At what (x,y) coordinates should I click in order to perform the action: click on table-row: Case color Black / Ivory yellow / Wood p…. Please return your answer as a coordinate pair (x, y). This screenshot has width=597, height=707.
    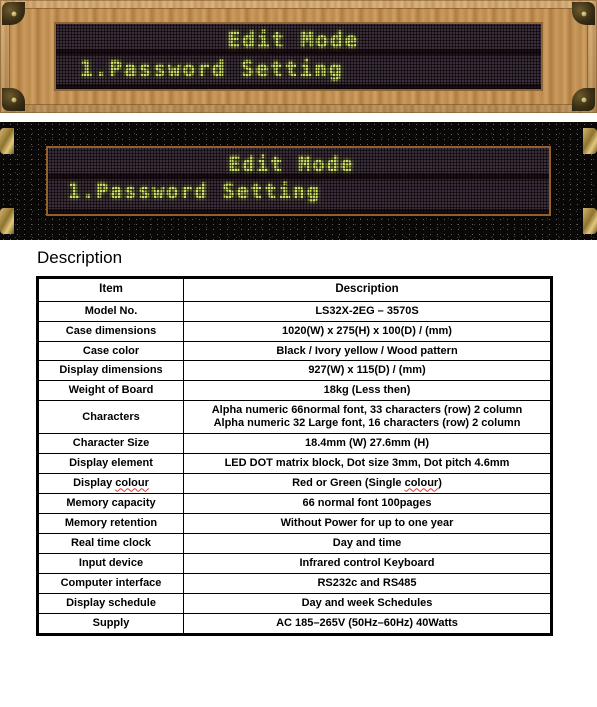
    Looking at the image, I should click on (294, 351).